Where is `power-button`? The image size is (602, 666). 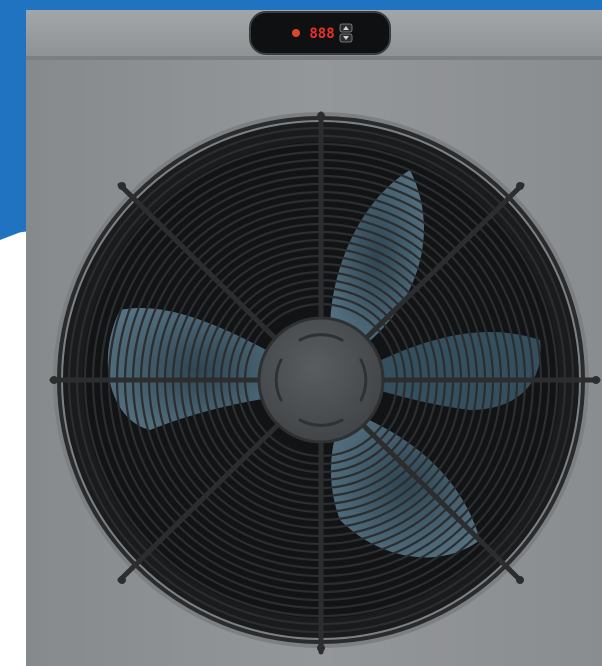 power-button is located at coordinates (296, 33).